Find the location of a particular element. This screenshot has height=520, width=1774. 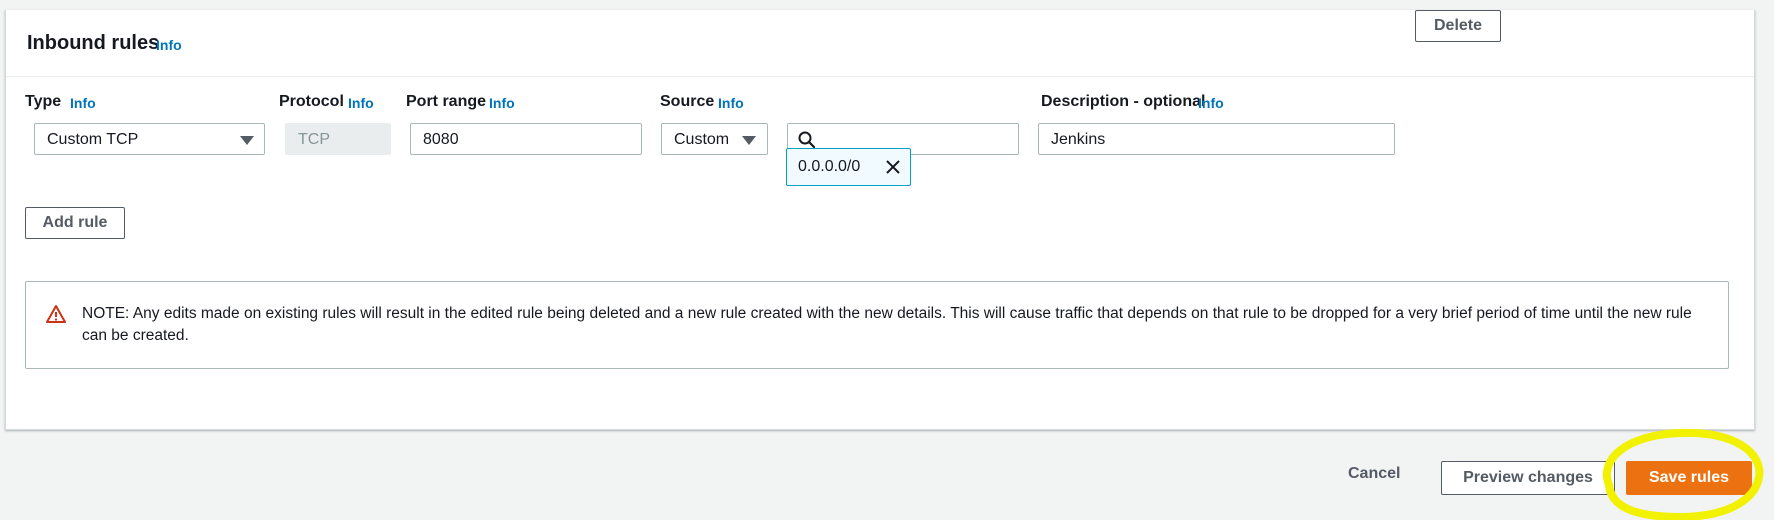

protocol-value: TCP is located at coordinates (314, 139).